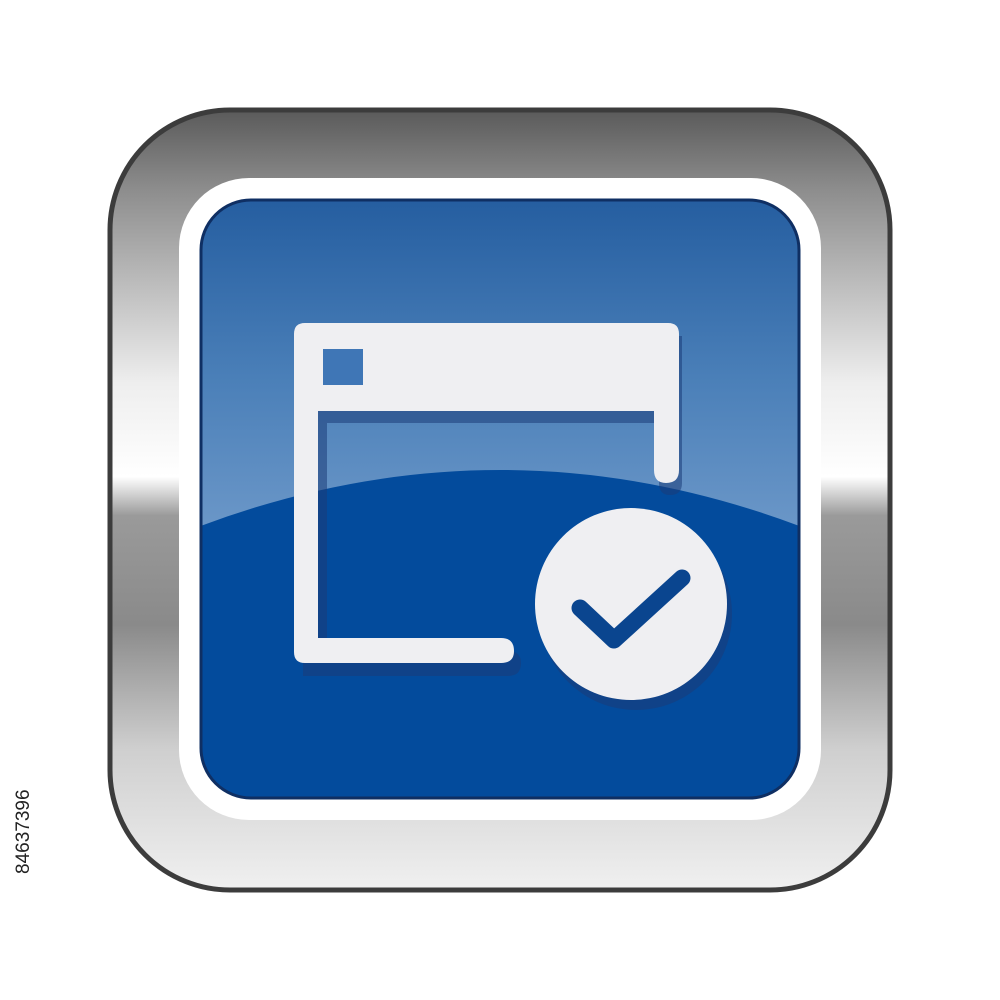  I want to click on stock-id-label: 84637396, so click(23, 831).